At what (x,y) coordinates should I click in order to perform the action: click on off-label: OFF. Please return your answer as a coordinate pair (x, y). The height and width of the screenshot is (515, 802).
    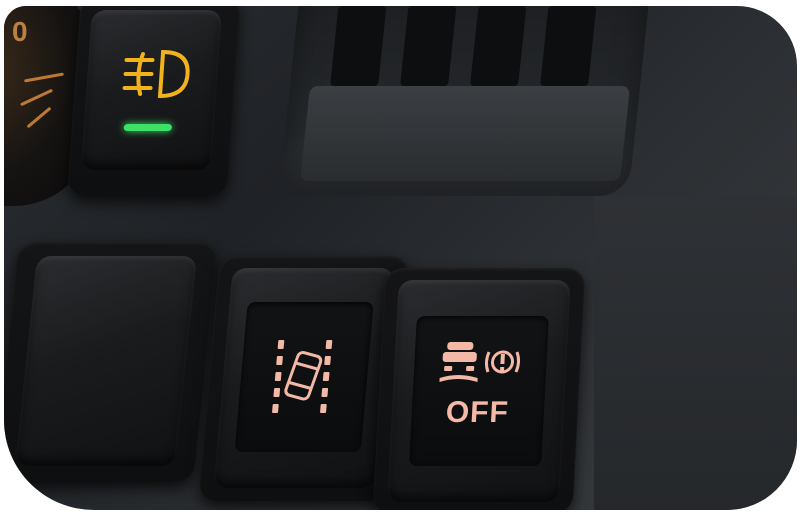
    Looking at the image, I should click on (477, 412).